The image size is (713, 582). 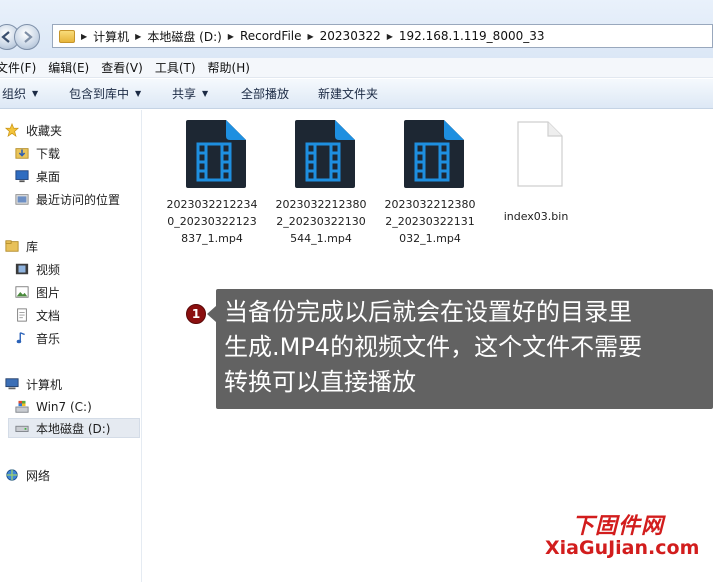 What do you see at coordinates (20, 93) in the screenshot?
I see `organize-button: 组织 ▼` at bounding box center [20, 93].